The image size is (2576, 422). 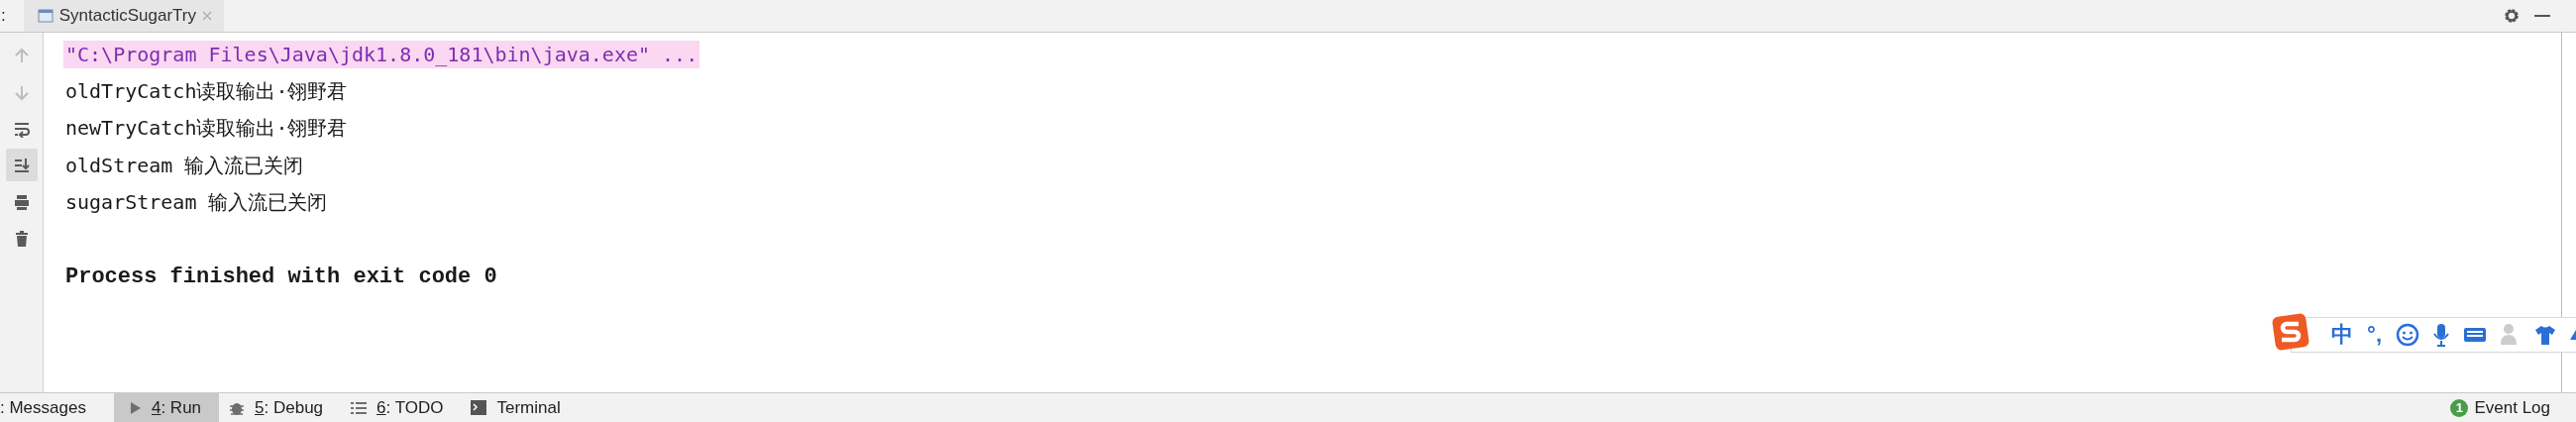 I want to click on minimize-icon, so click(x=2542, y=16).